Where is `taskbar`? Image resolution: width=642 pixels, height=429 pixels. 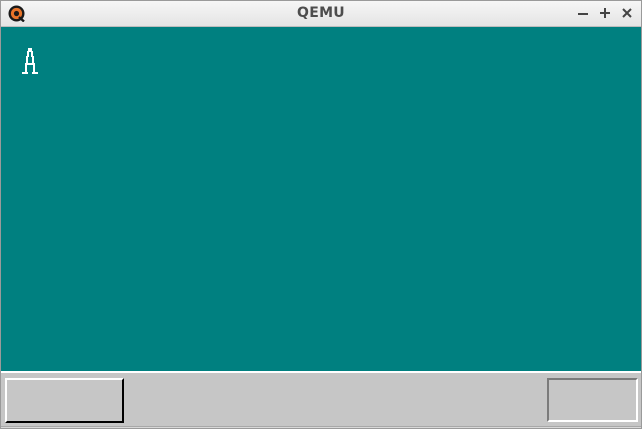 taskbar is located at coordinates (321, 400).